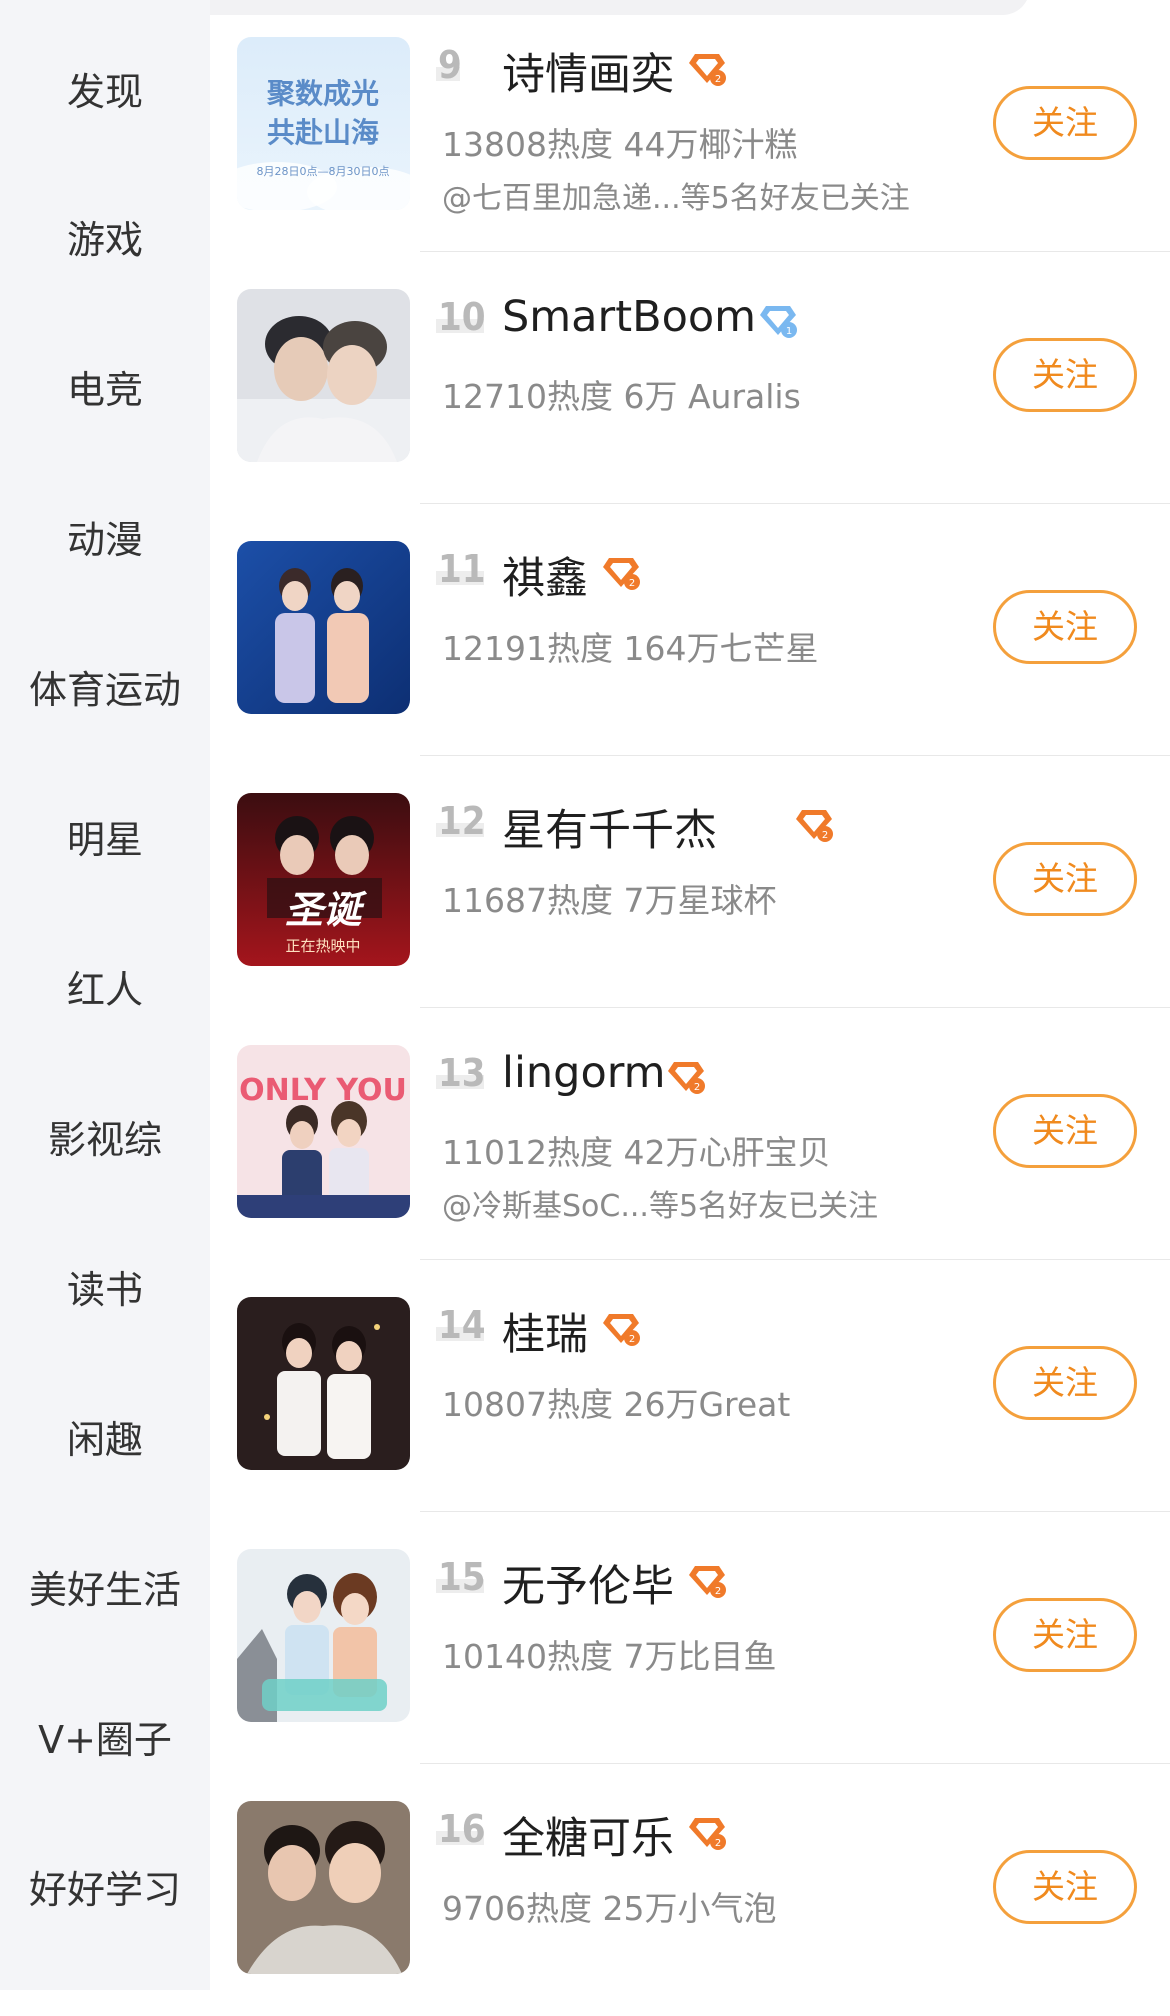 The height and width of the screenshot is (2016, 1170). What do you see at coordinates (323, 171) in the screenshot?
I see `thumb-line-3: 8月28日0点—8月30日0点` at bounding box center [323, 171].